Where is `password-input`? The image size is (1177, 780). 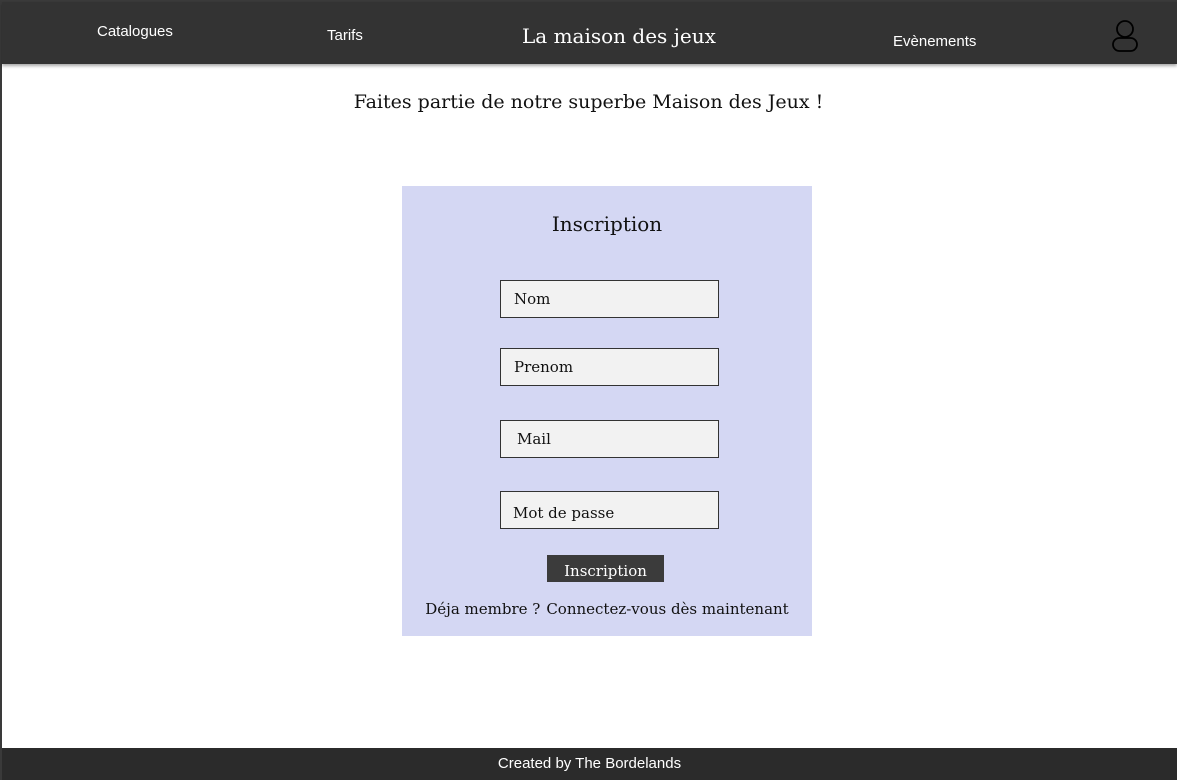
password-input is located at coordinates (609, 510).